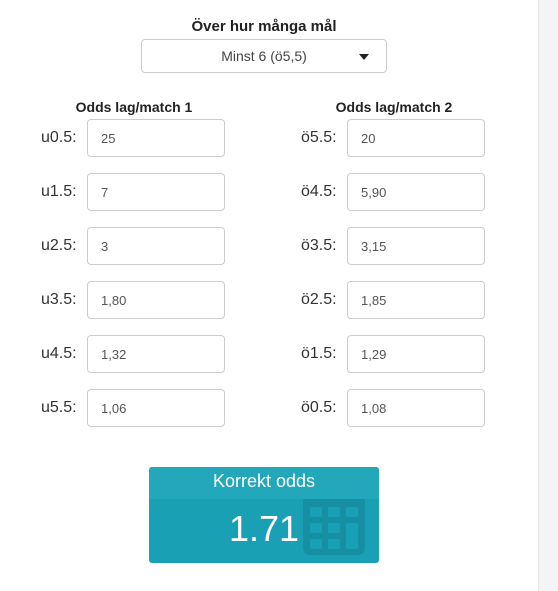  Describe the element at coordinates (59, 407) in the screenshot. I see `odds-label: u5.5:` at that location.